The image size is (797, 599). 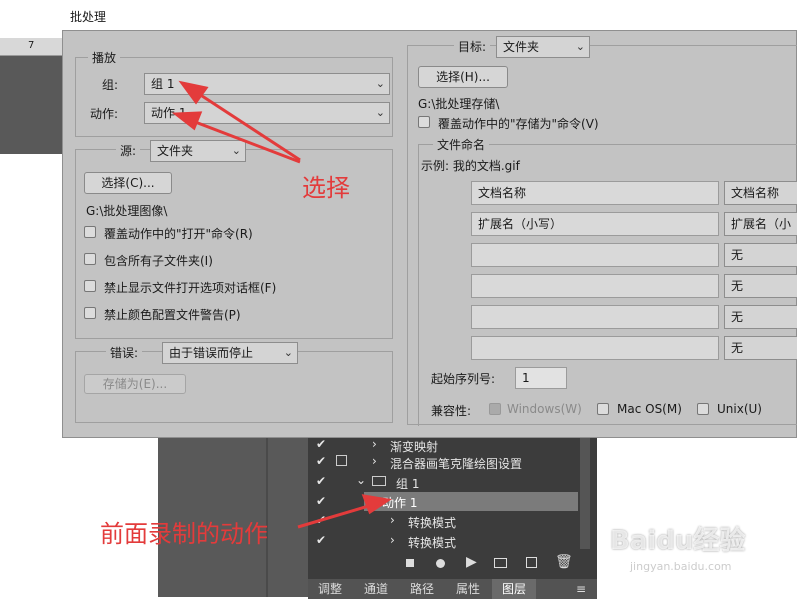 I want to click on annotation-select: 选择, so click(x=326, y=188).